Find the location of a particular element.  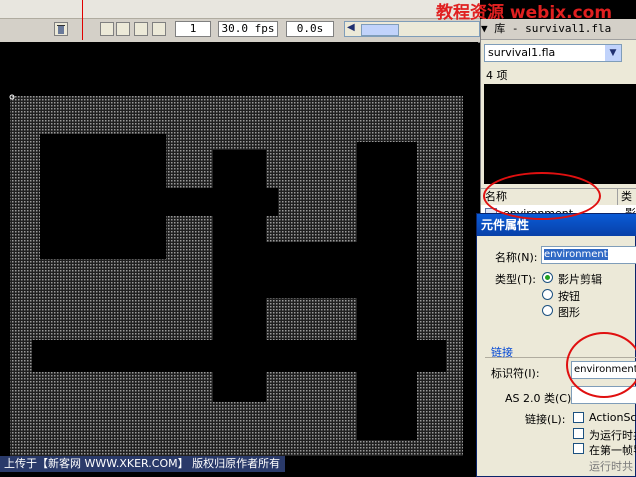

export-first-frame-checkbox is located at coordinates (578, 448).